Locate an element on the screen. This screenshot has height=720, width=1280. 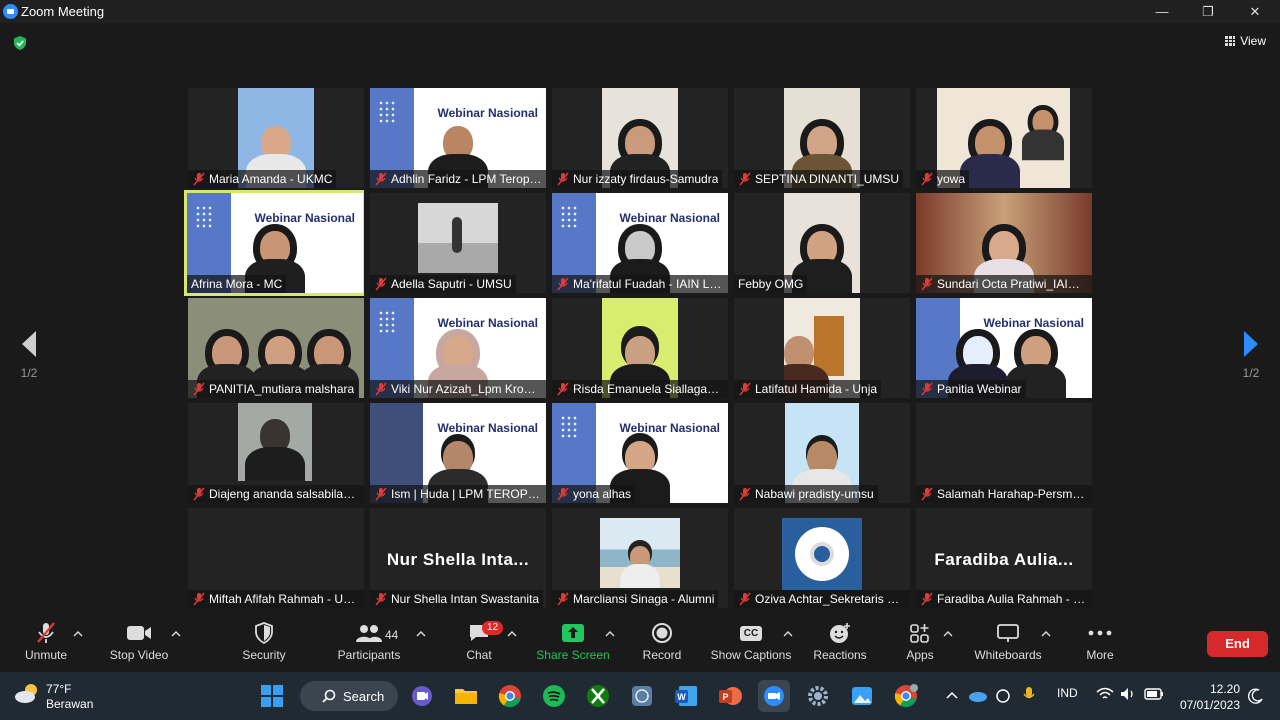
weather-widget: 77°F Berawan is located at coordinates (53, 697).